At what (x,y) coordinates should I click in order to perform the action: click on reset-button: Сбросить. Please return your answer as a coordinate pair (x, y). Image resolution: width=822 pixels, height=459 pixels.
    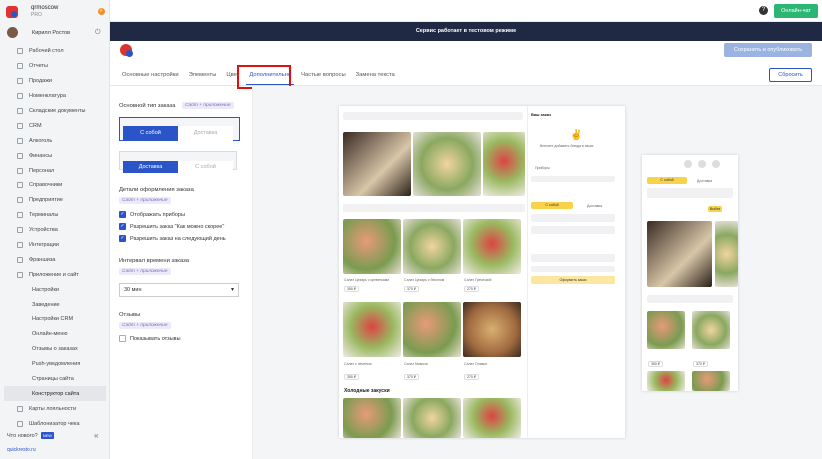
    Looking at the image, I should click on (790, 75).